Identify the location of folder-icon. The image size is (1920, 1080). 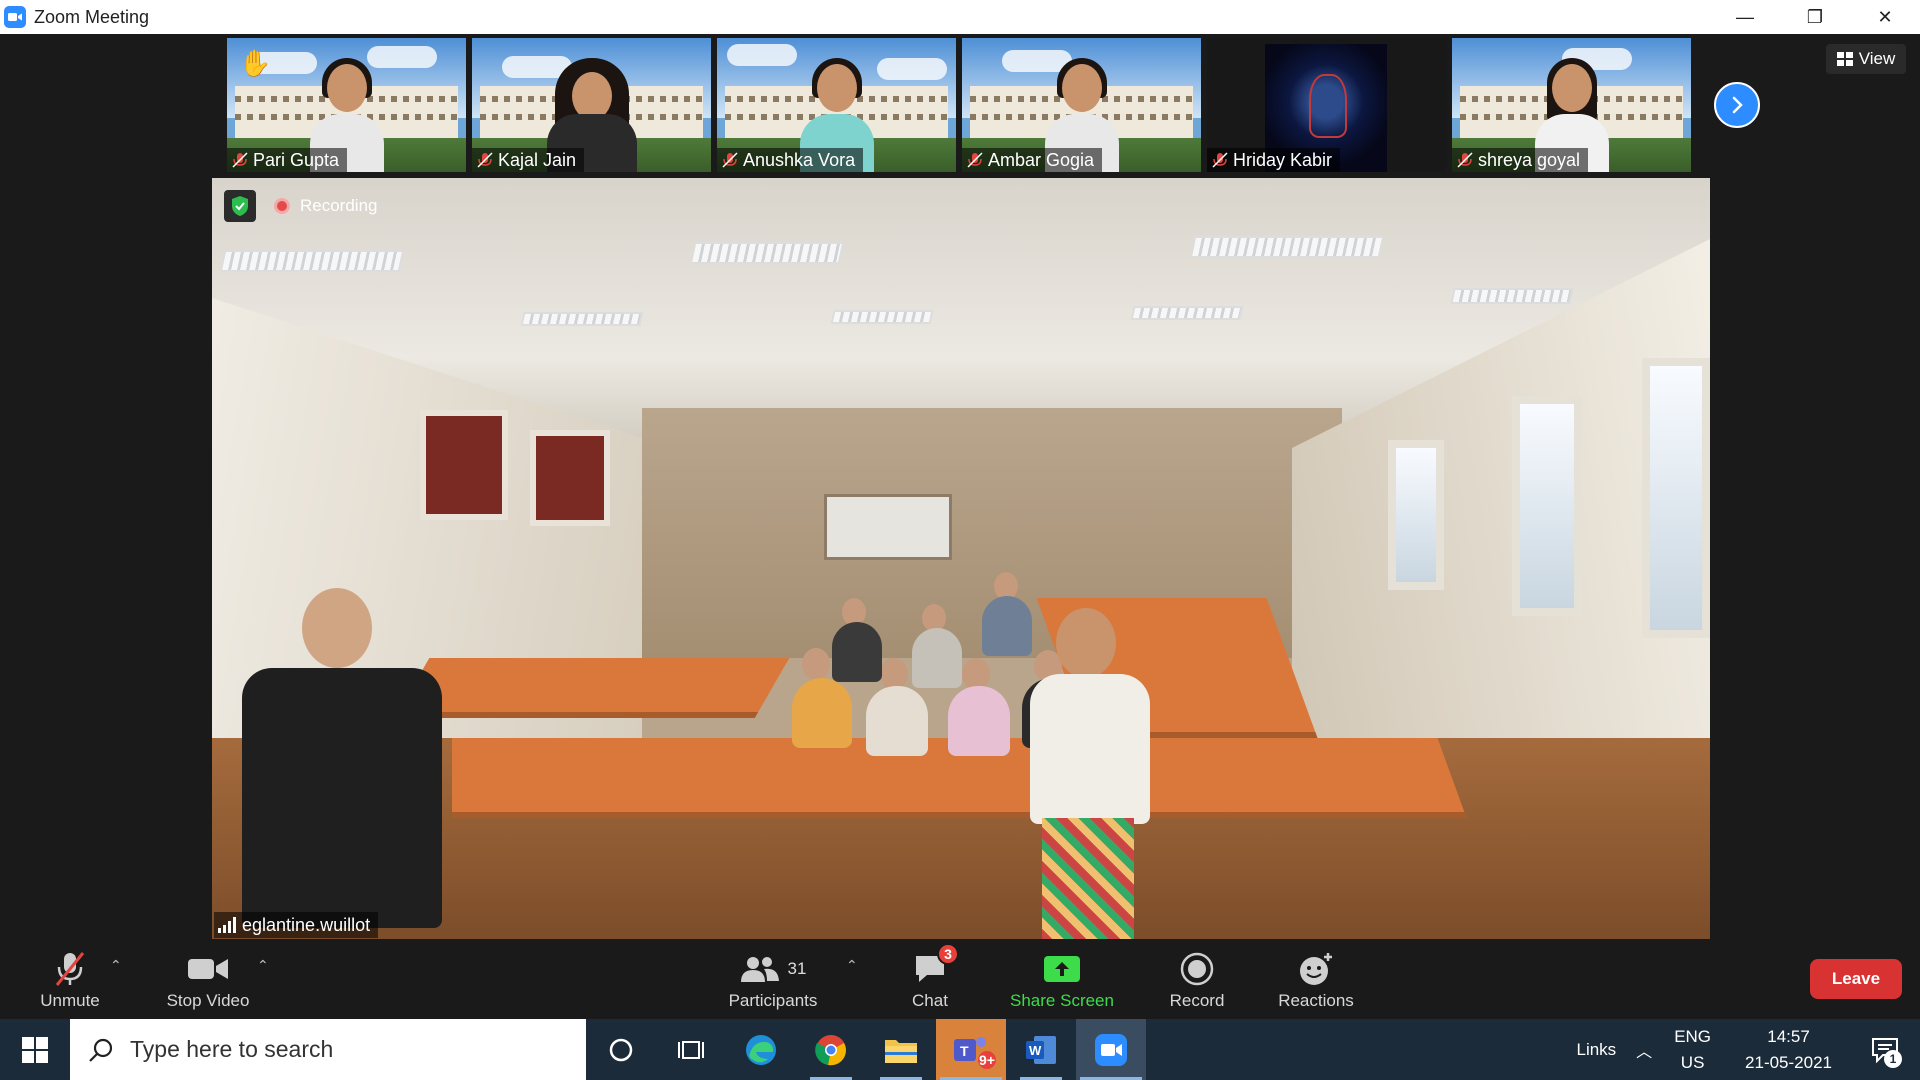
(901, 1051).